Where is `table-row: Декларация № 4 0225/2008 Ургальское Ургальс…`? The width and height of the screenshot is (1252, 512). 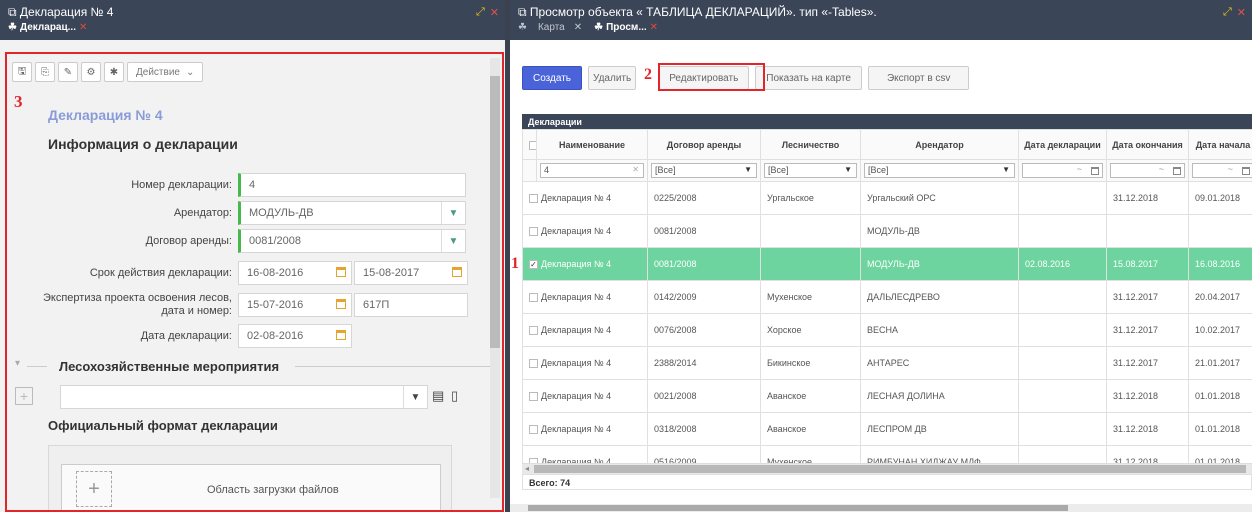
table-row: Декларация № 4 0225/2008 Ургальское Ургальс… is located at coordinates (887, 198).